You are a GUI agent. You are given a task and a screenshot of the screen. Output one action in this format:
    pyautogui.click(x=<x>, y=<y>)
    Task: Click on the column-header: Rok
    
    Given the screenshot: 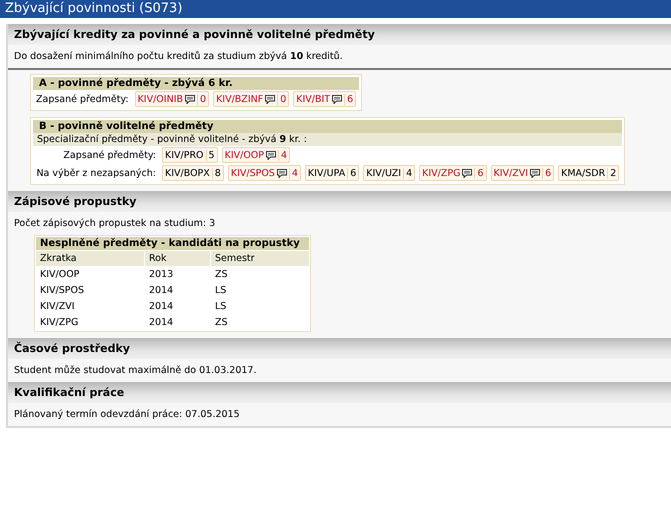 What is the action you would take?
    pyautogui.click(x=177, y=258)
    